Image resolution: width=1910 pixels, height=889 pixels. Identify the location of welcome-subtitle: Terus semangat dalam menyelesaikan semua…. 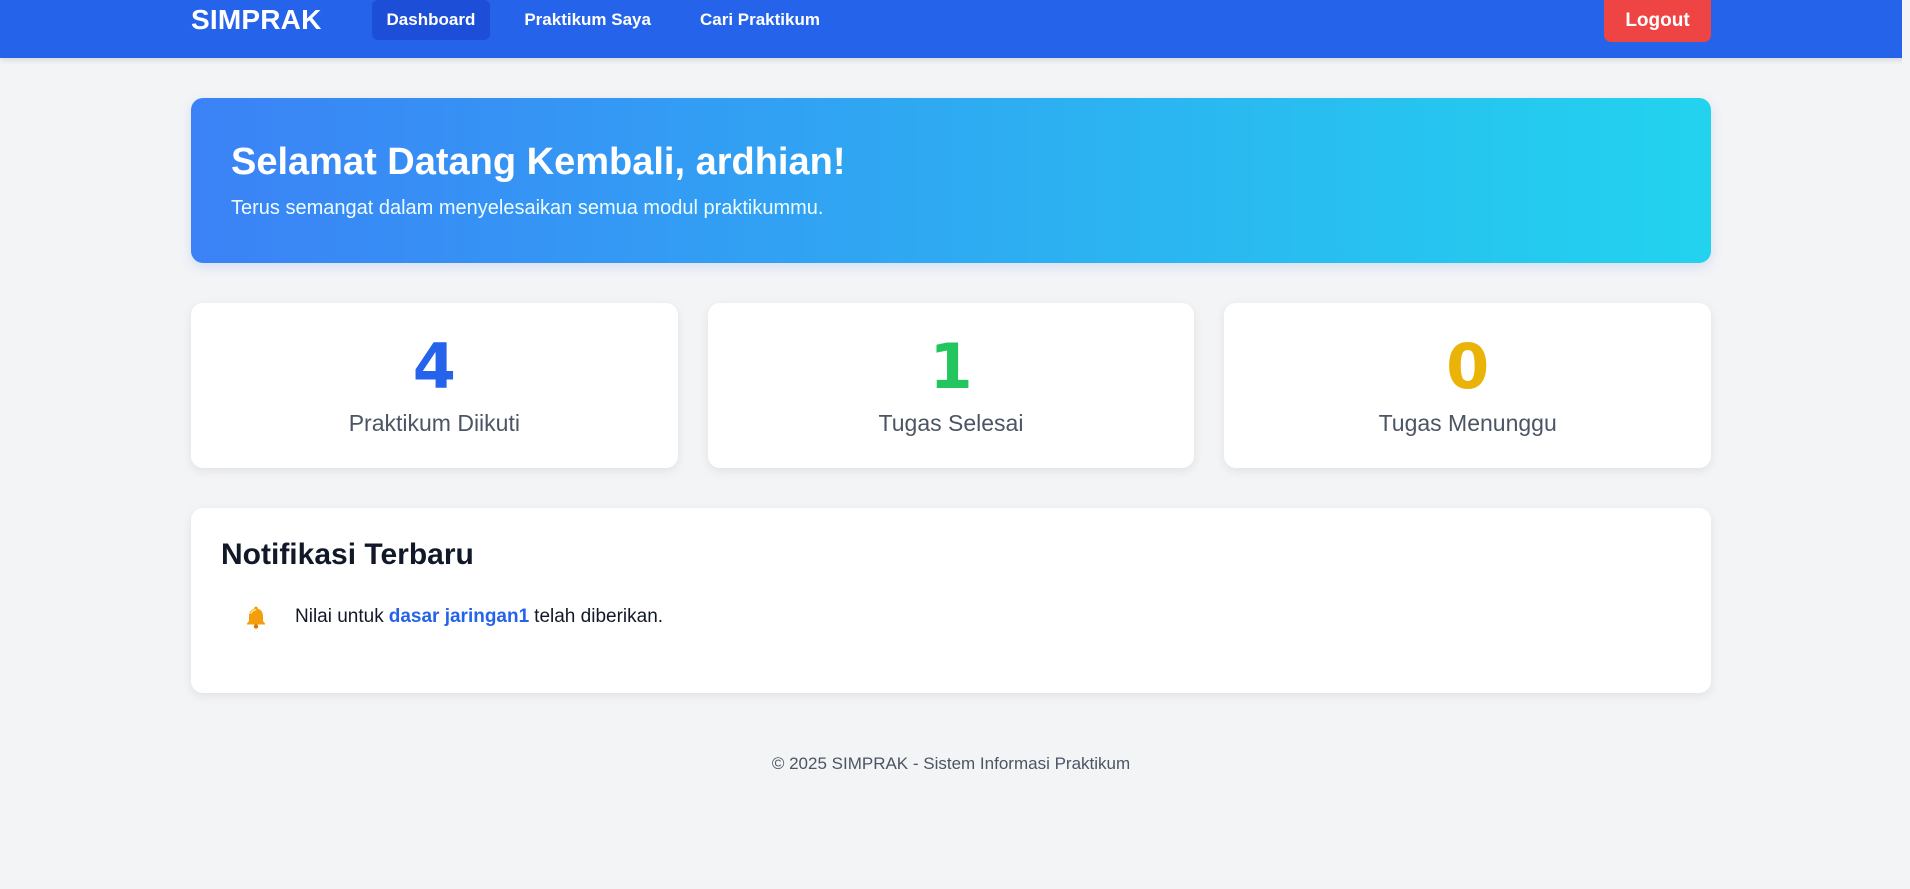
(527, 208).